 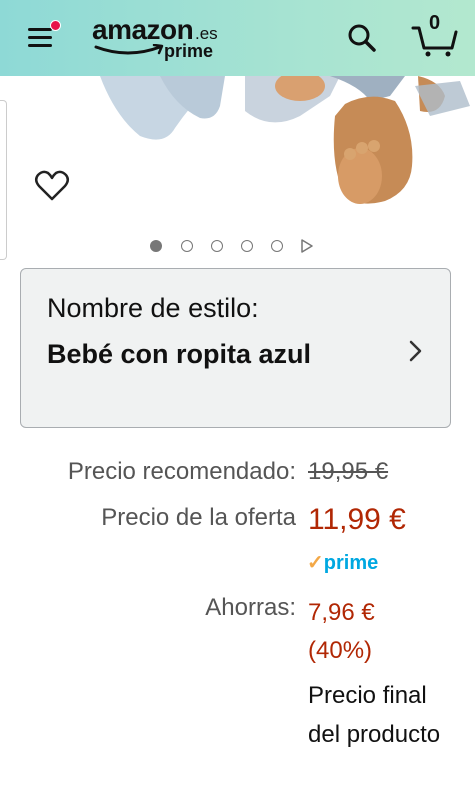 I want to click on menu-button, so click(x=42, y=38).